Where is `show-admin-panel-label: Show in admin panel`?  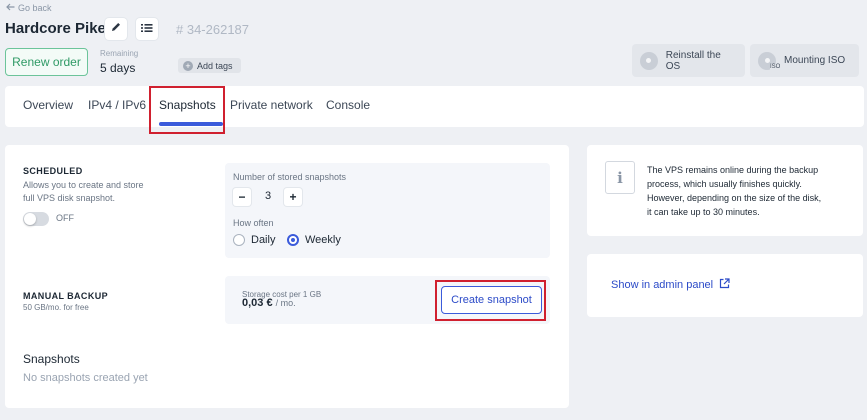 show-admin-panel-label: Show in admin panel is located at coordinates (662, 285).